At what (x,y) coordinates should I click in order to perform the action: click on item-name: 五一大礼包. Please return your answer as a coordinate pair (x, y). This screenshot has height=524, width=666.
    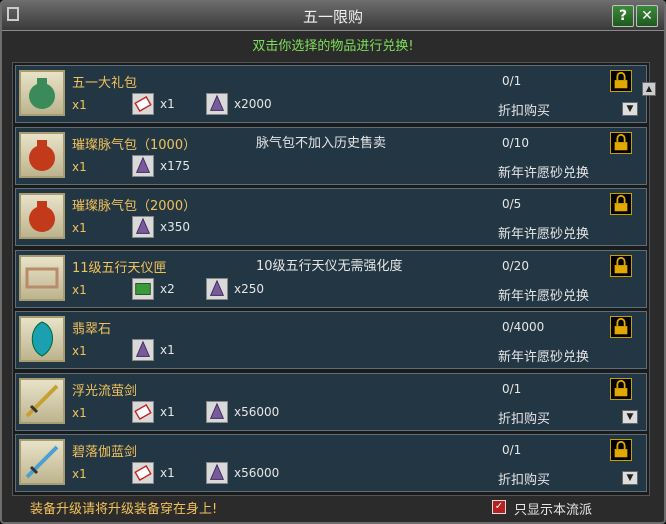
    Looking at the image, I should click on (105, 83).